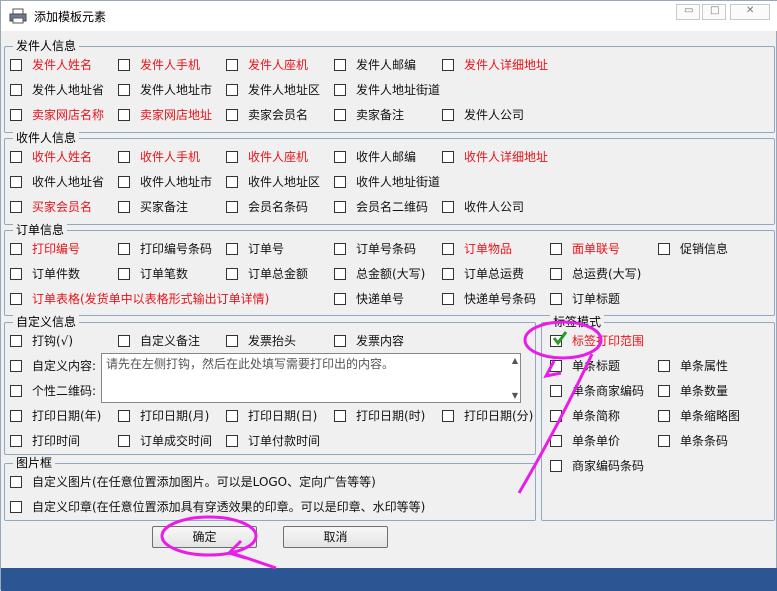  What do you see at coordinates (389, 579) in the screenshot?
I see `status-bar` at bounding box center [389, 579].